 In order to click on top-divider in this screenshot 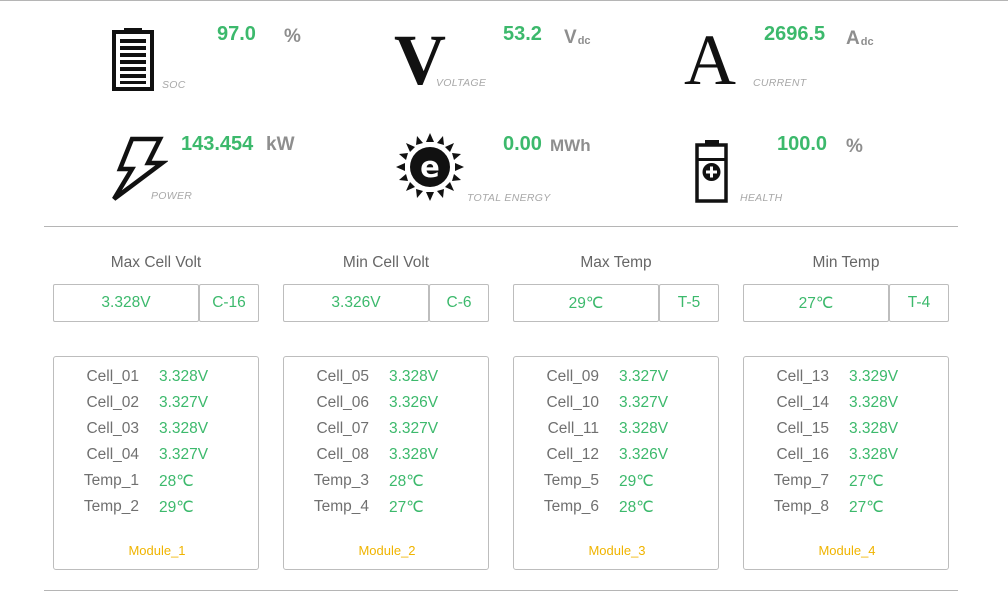, I will do `click(504, 0)`.